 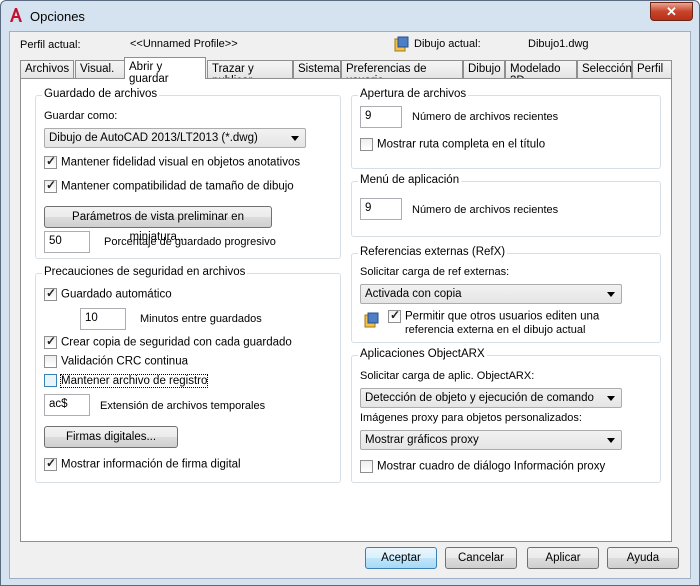 I want to click on drawing-value: Dibujo1.dwg, so click(x=558, y=44).